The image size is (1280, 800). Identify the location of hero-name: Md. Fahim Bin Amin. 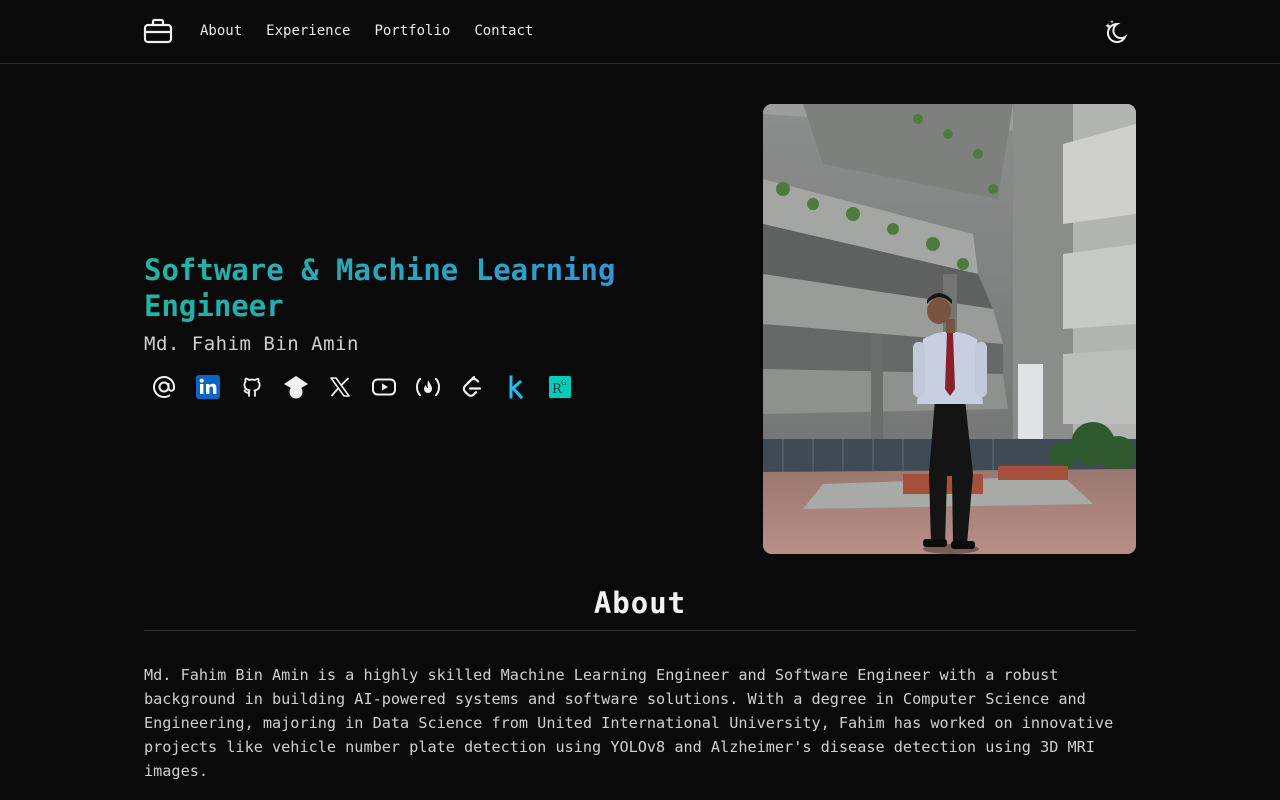
(251, 344).